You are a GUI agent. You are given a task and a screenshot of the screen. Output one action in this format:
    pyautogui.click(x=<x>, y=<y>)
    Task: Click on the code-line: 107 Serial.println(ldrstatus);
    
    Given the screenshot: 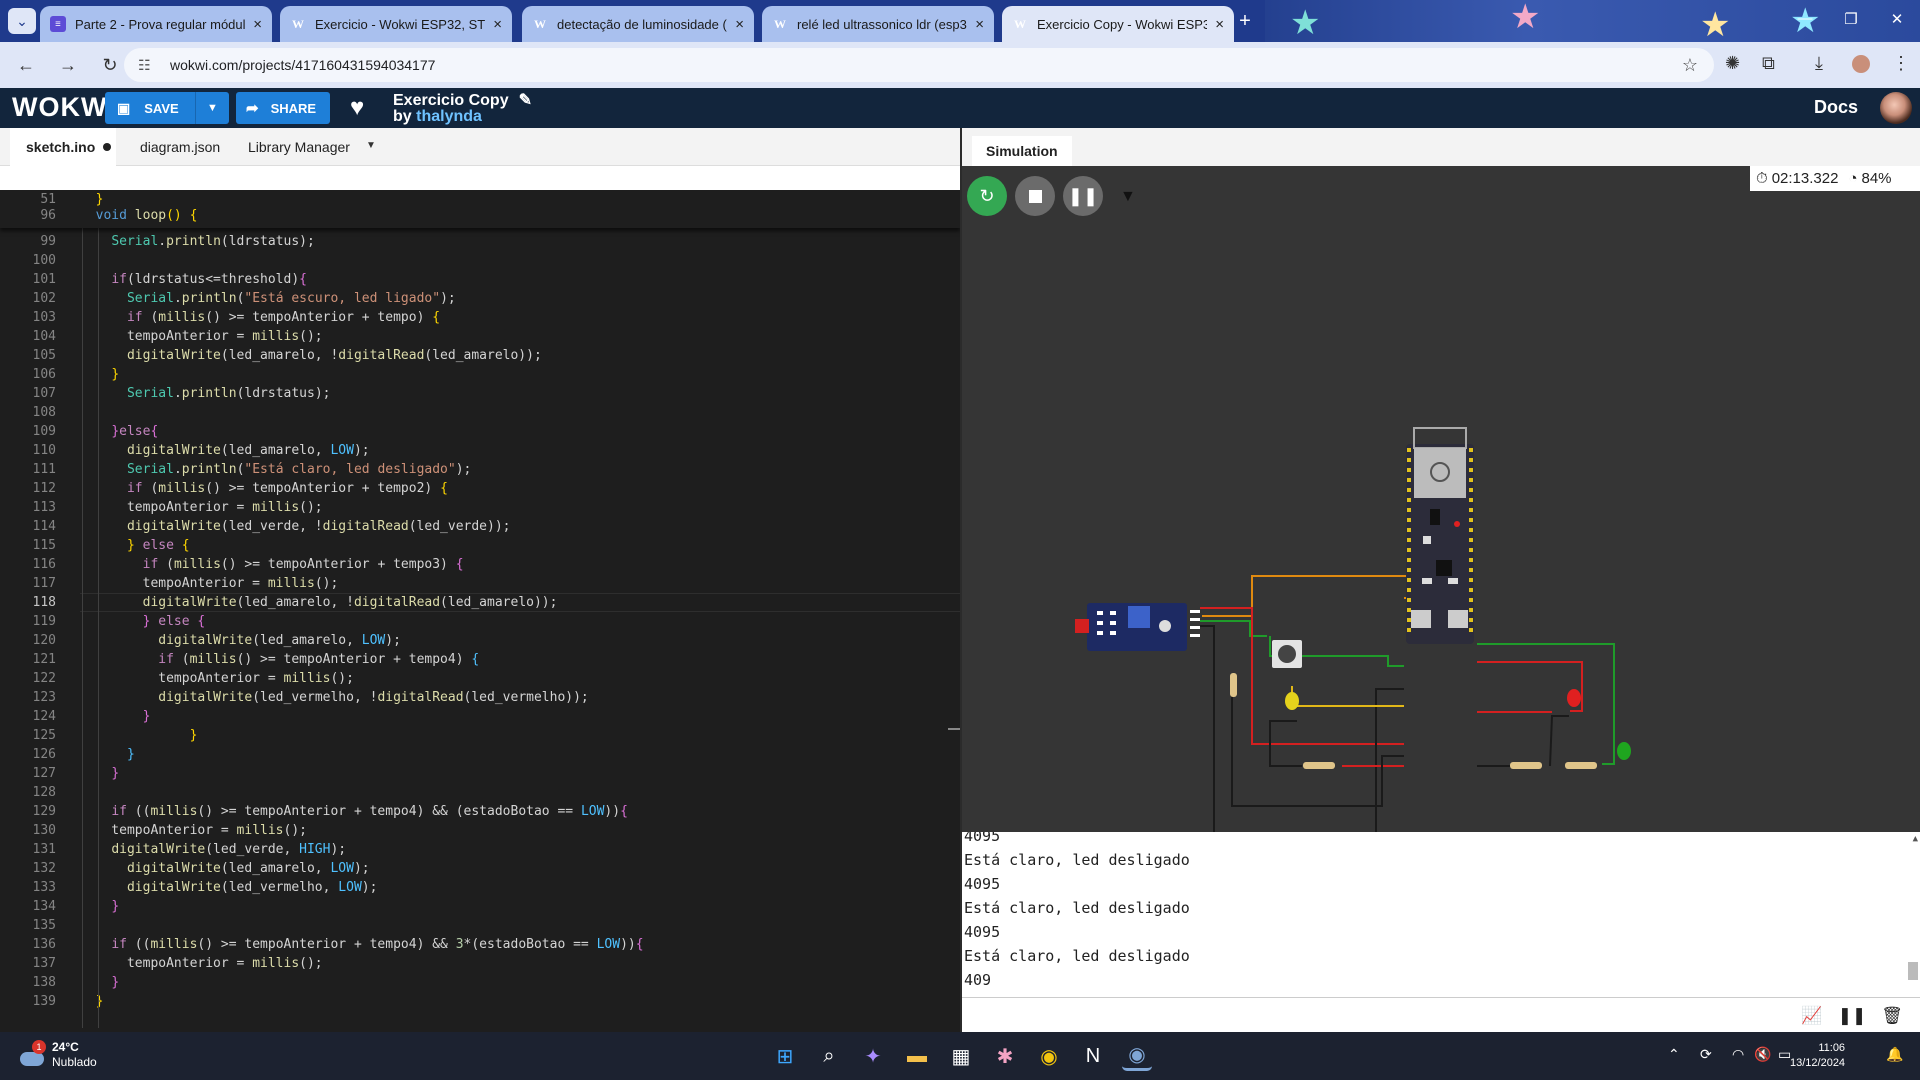 What is the action you would take?
    pyautogui.click(x=480, y=393)
    